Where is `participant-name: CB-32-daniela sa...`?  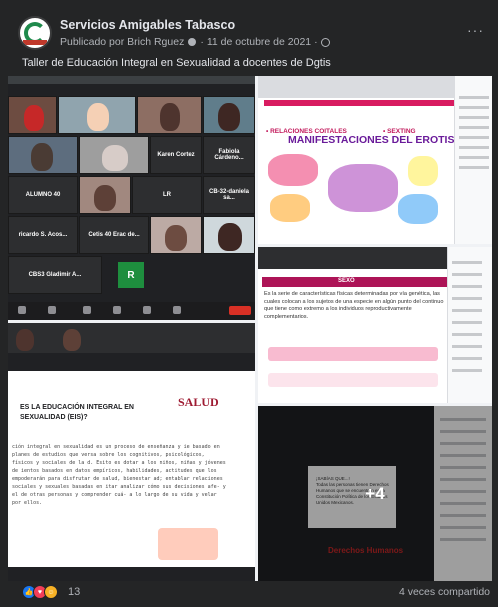
participant-name: CB-32-daniela sa... is located at coordinates (228, 195).